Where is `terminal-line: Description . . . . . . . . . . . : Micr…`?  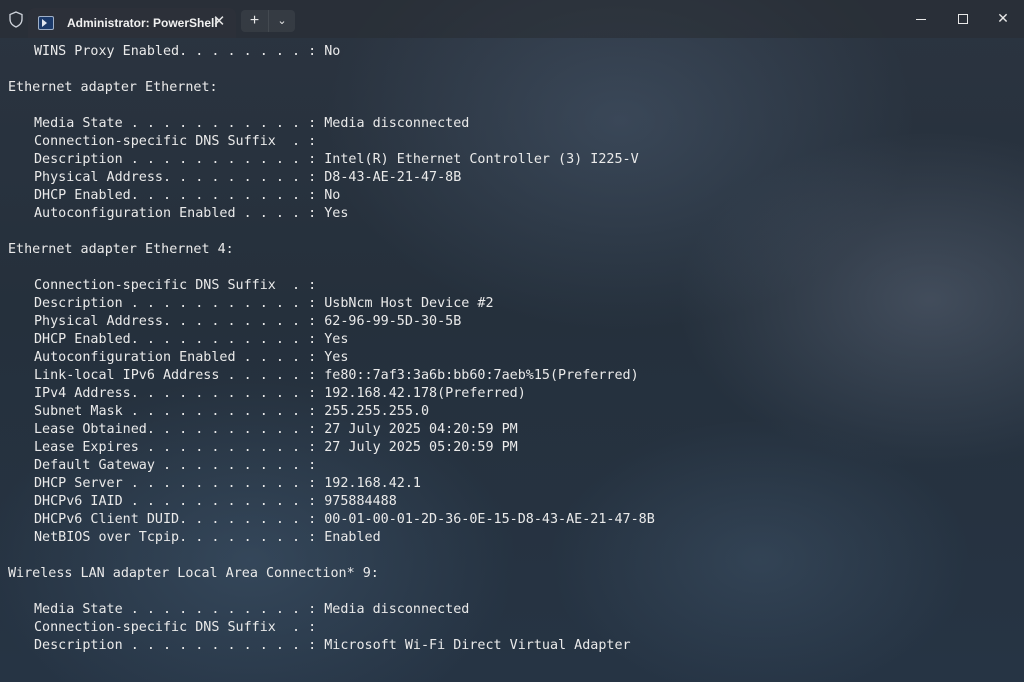
terminal-line: Description . . . . . . . . . . . : Micr… is located at coordinates (332, 645).